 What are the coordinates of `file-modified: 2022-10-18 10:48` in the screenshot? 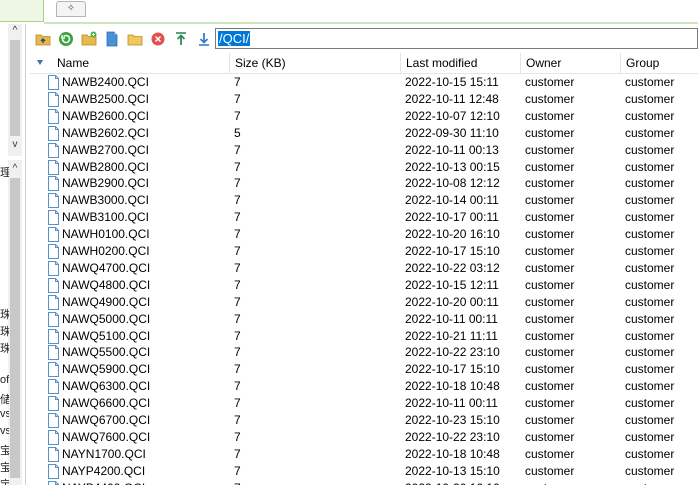 It's located at (452, 386).